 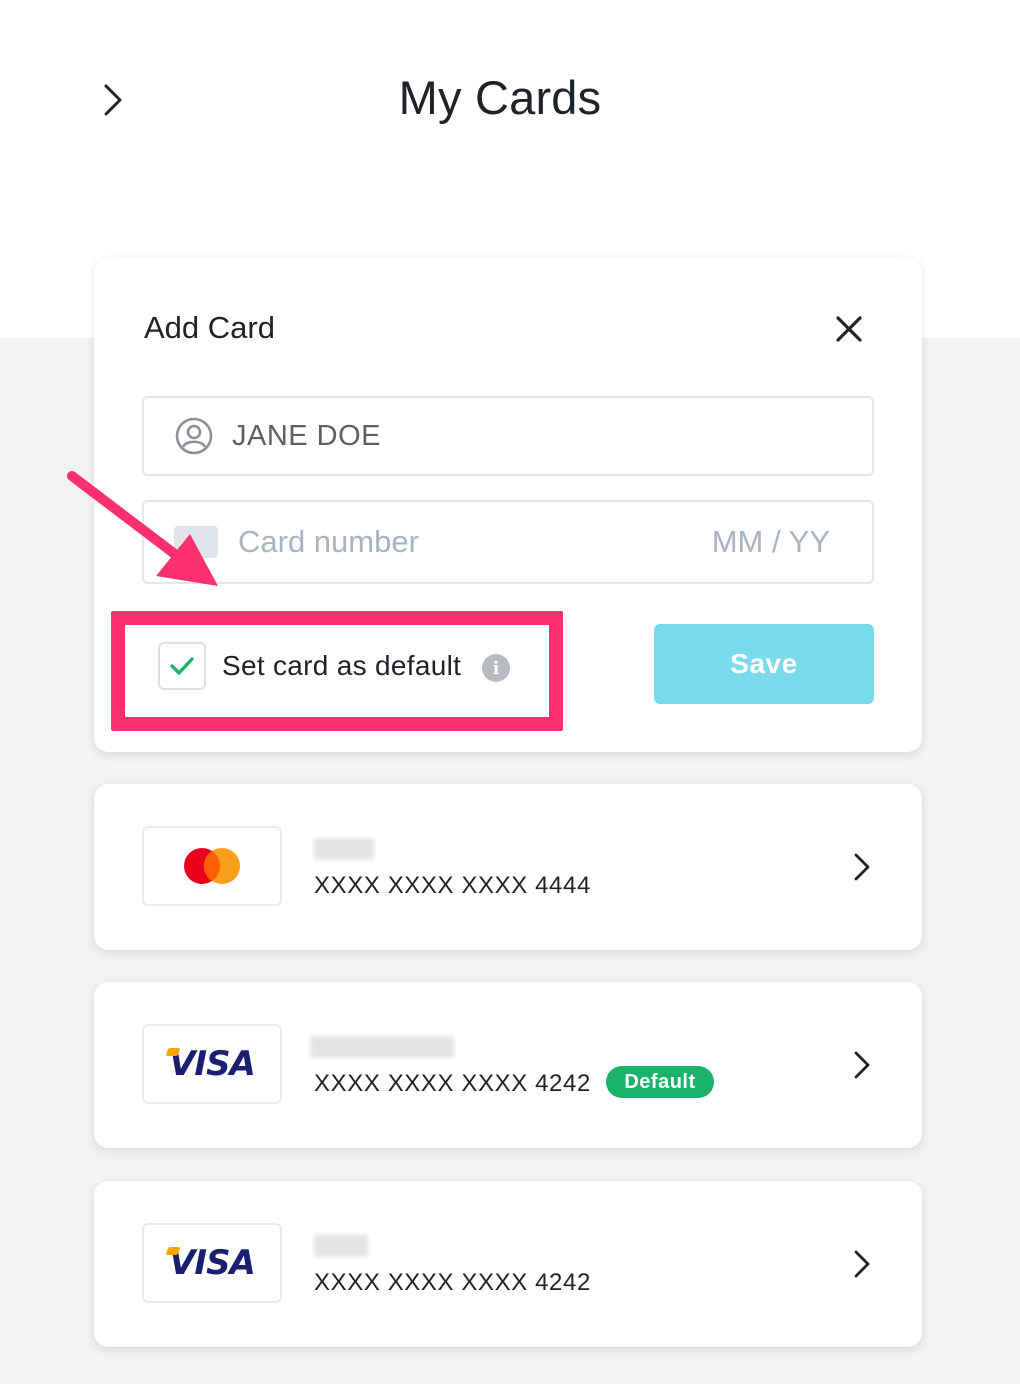 What do you see at coordinates (771, 542) in the screenshot?
I see `expiry-input: MM / YY` at bounding box center [771, 542].